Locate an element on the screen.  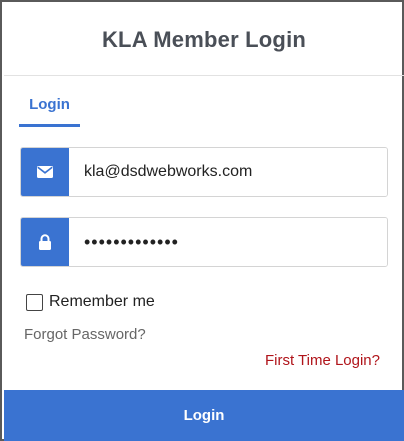
page-title: KLA Member Login is located at coordinates (204, 39).